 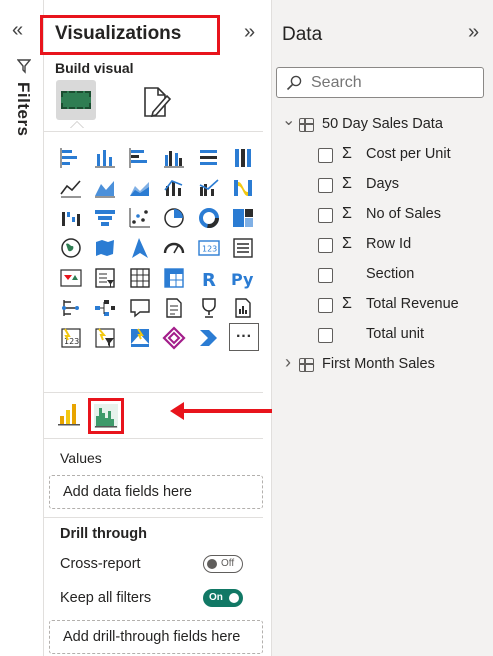 What do you see at coordinates (208, 308) in the screenshot?
I see `metrics-icon` at bounding box center [208, 308].